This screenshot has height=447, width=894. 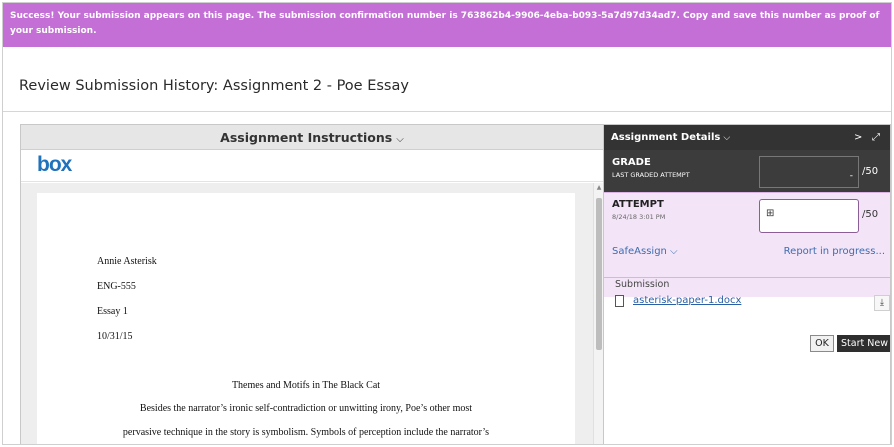 What do you see at coordinates (822, 343) in the screenshot?
I see `ok-button: OK` at bounding box center [822, 343].